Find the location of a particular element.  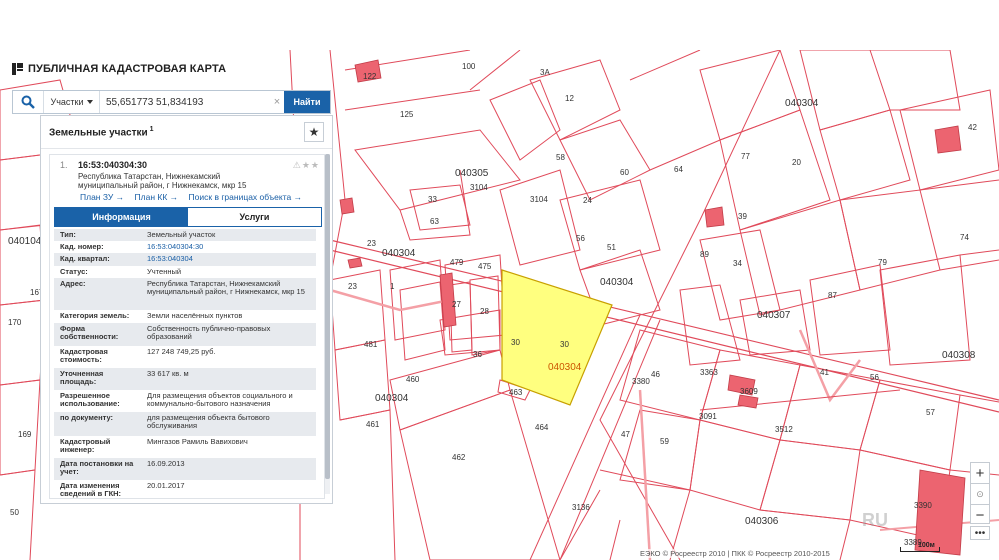

plot-number: 50 is located at coordinates (14, 512).